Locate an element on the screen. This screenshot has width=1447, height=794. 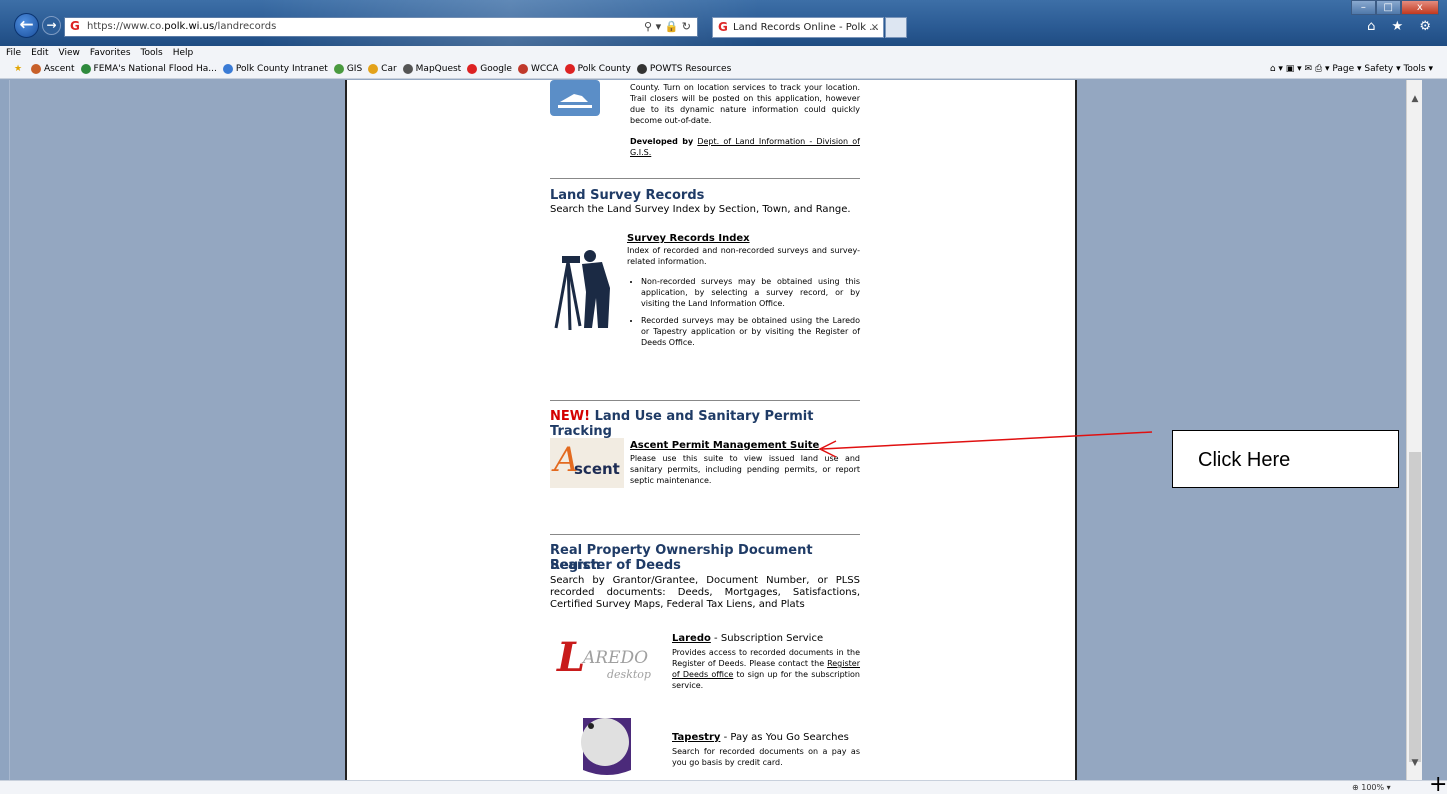
tapestry-link: Tapestry is located at coordinates (696, 737).